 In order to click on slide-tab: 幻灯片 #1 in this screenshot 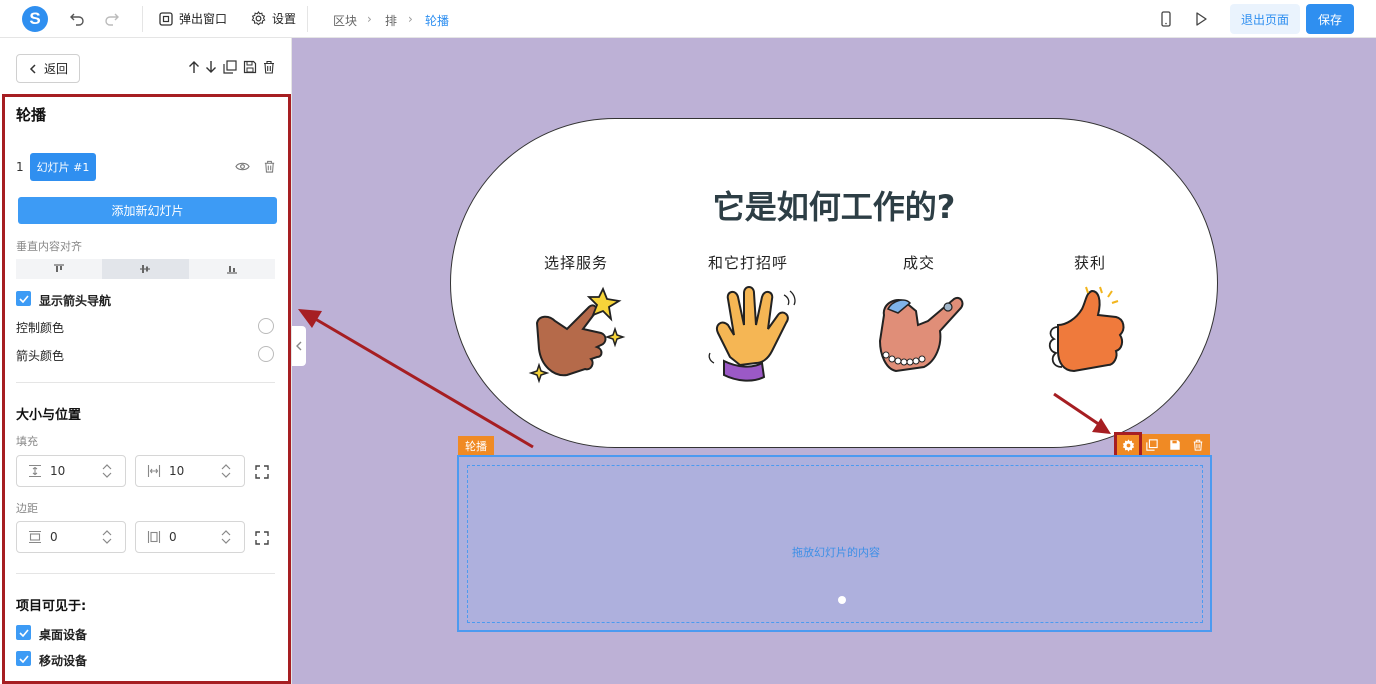, I will do `click(63, 167)`.